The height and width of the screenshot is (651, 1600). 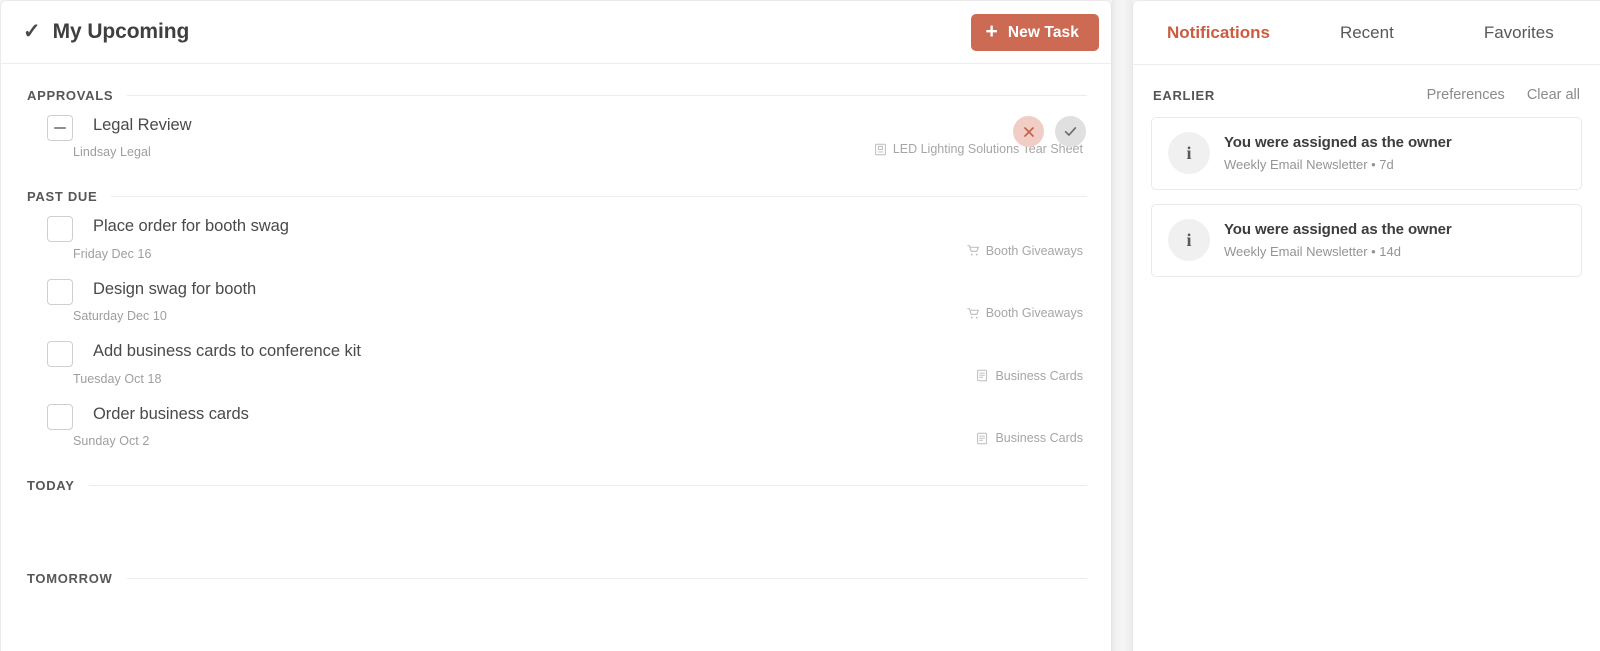 I want to click on panel-header: ✓ My Upcoming + New Task, so click(x=556, y=32).